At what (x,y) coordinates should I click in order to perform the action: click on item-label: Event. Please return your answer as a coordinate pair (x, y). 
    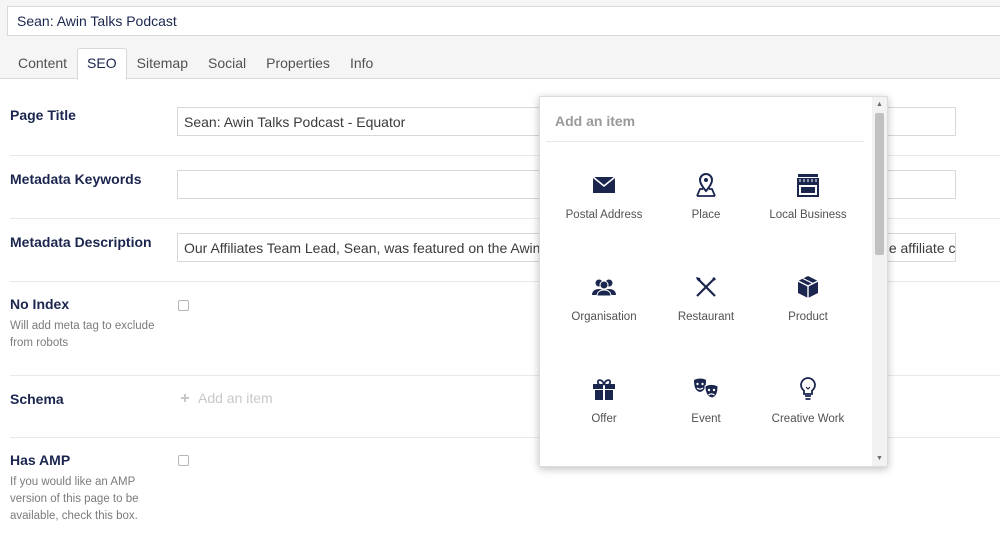
    Looking at the image, I should click on (706, 419).